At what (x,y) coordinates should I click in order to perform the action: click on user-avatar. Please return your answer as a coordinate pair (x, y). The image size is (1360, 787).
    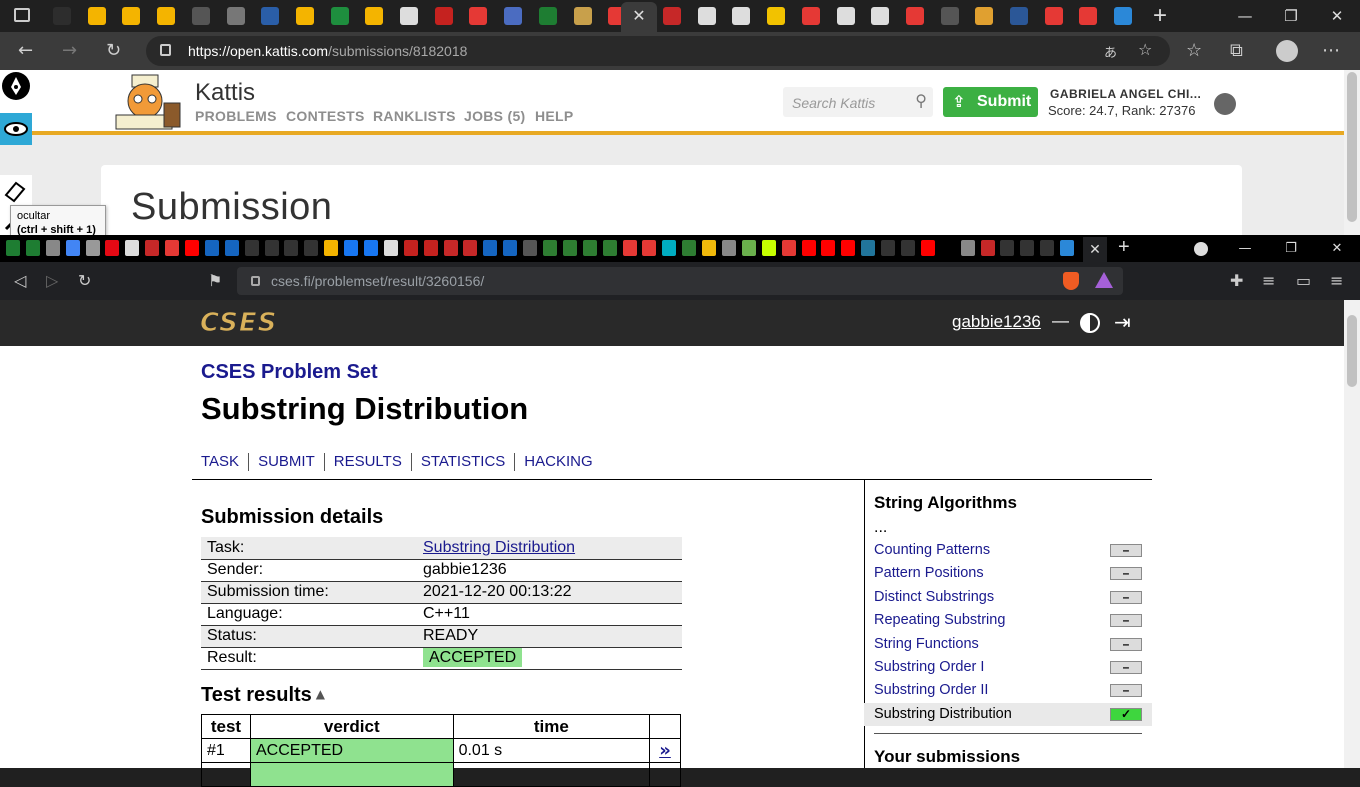
    Looking at the image, I should click on (1225, 104).